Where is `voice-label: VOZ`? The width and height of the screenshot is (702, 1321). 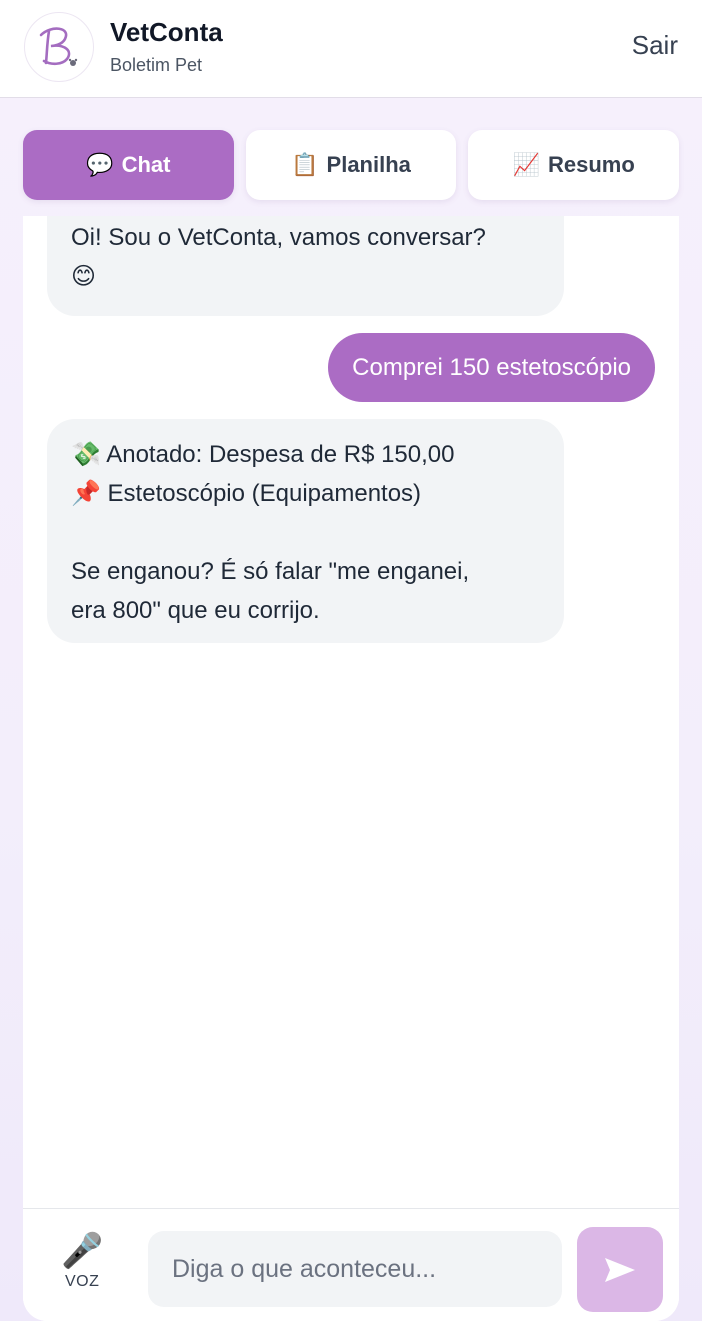 voice-label: VOZ is located at coordinates (82, 1281).